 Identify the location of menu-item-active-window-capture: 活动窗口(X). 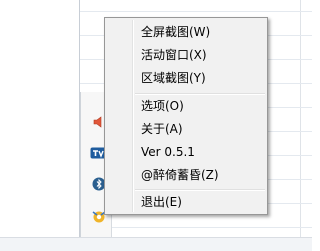
(186, 55).